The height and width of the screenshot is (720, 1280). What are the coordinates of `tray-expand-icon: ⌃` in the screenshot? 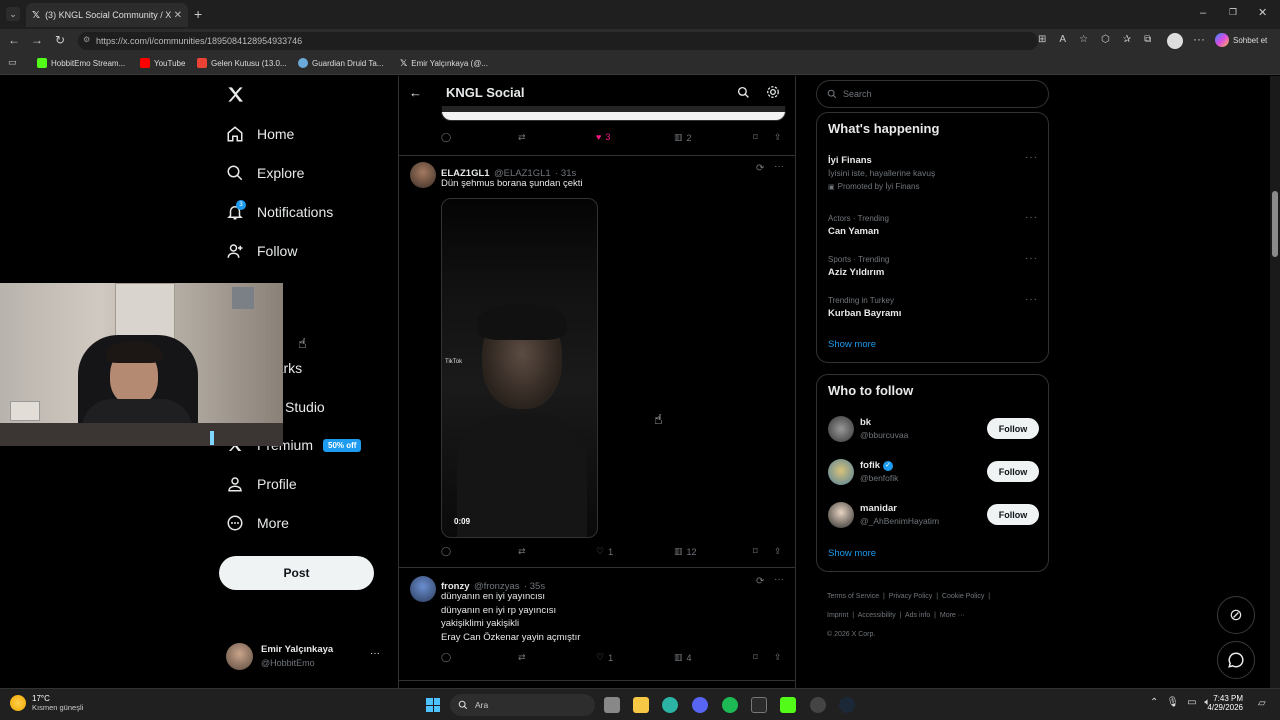 It's located at (1154, 702).